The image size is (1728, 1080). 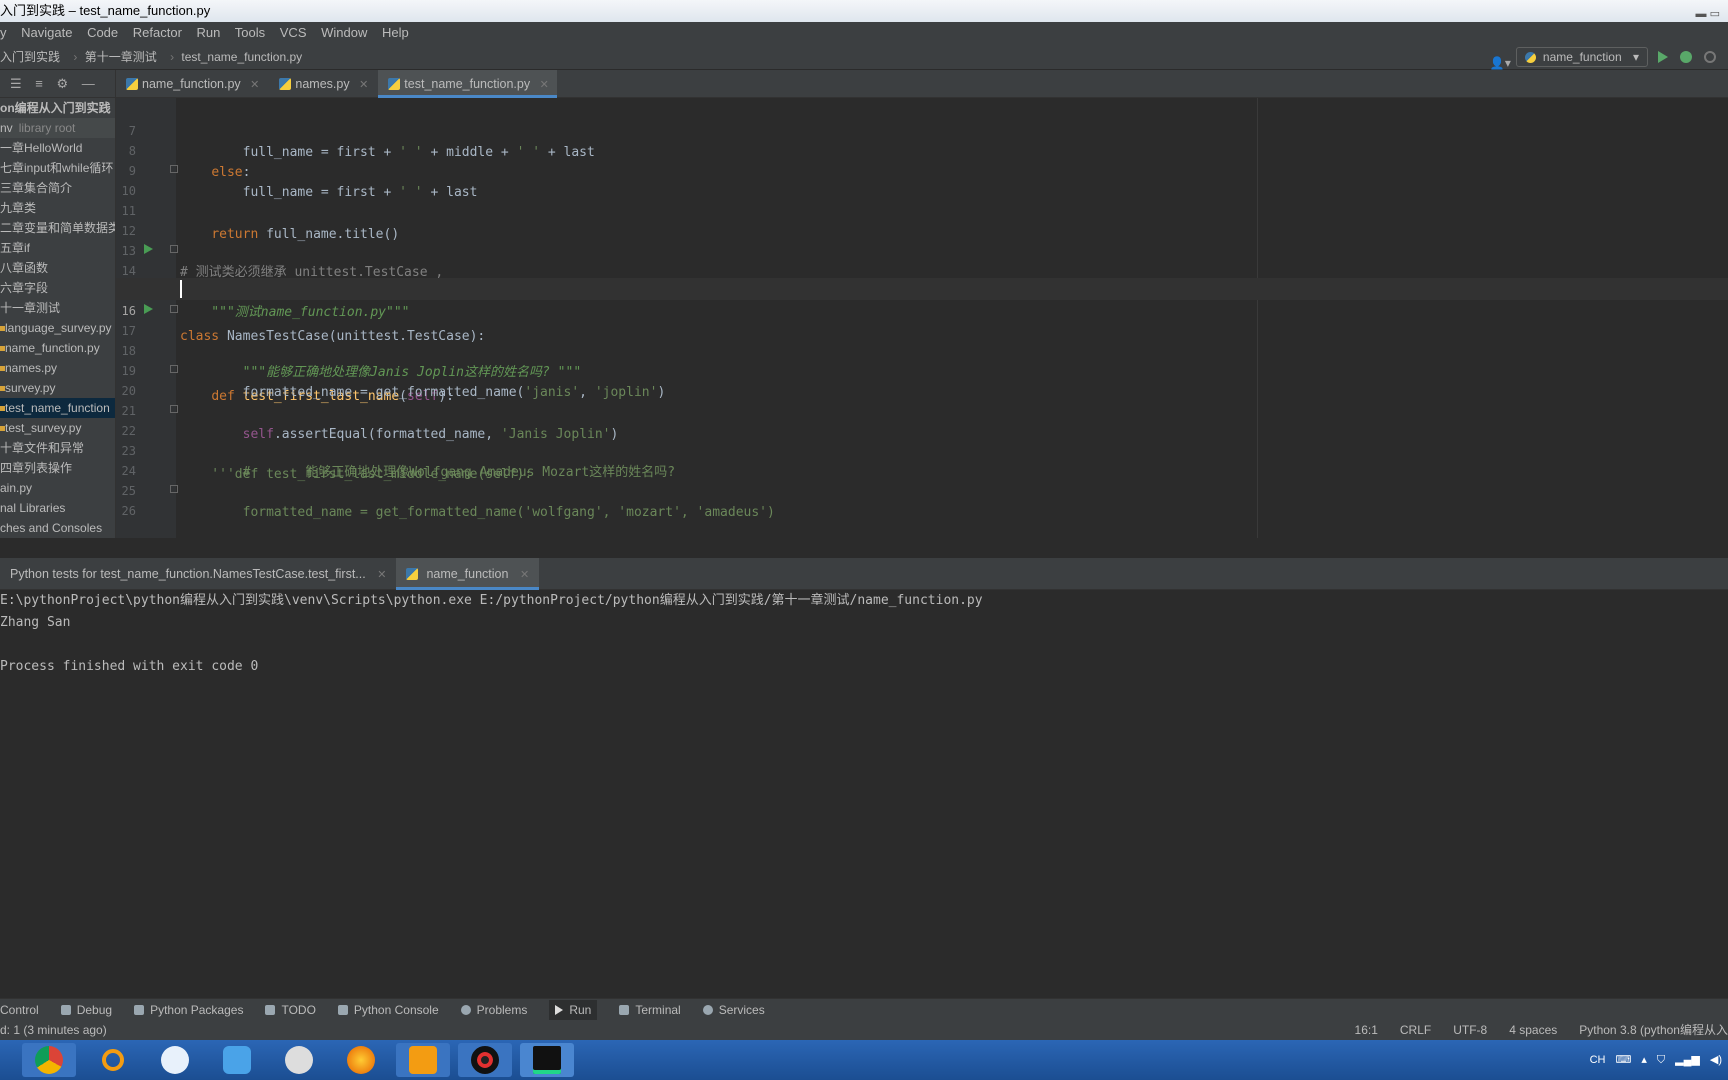 I want to click on tool-python-packages: Python Packages, so click(x=188, y=1010).